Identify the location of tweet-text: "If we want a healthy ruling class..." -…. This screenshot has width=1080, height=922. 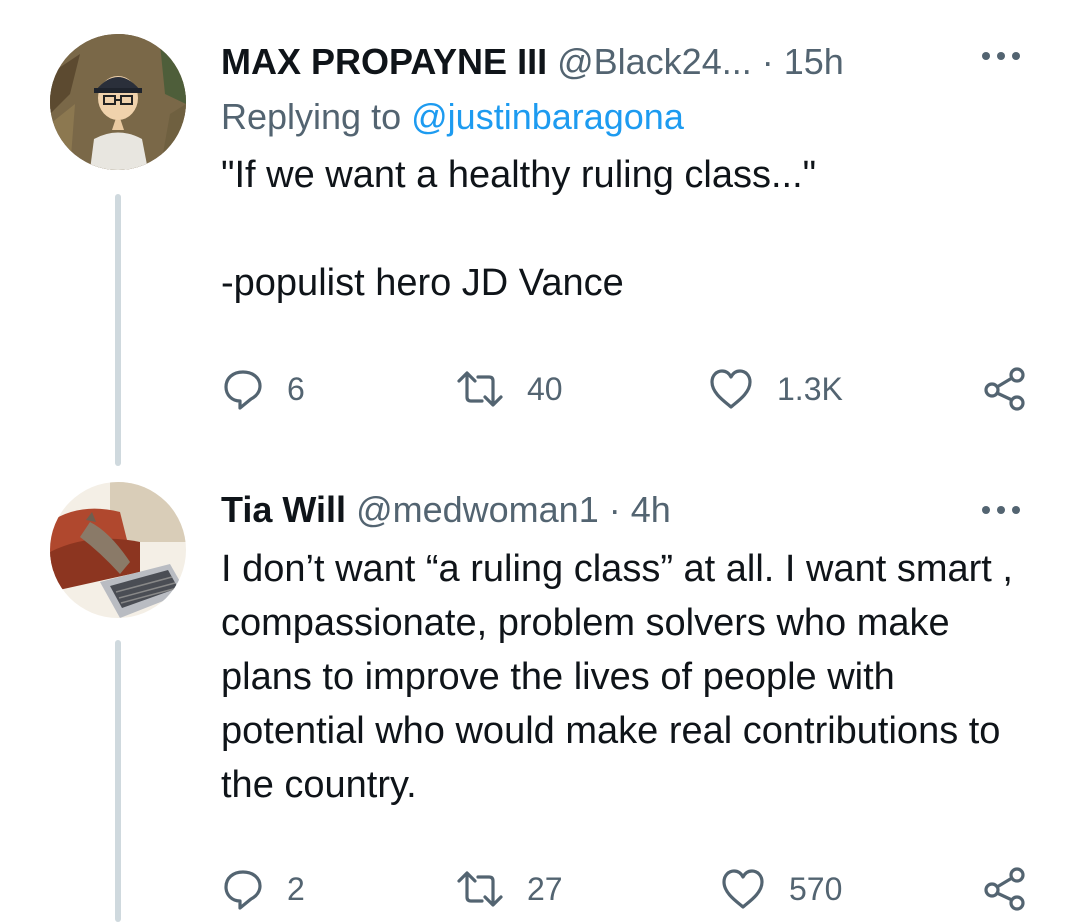
(519, 229).